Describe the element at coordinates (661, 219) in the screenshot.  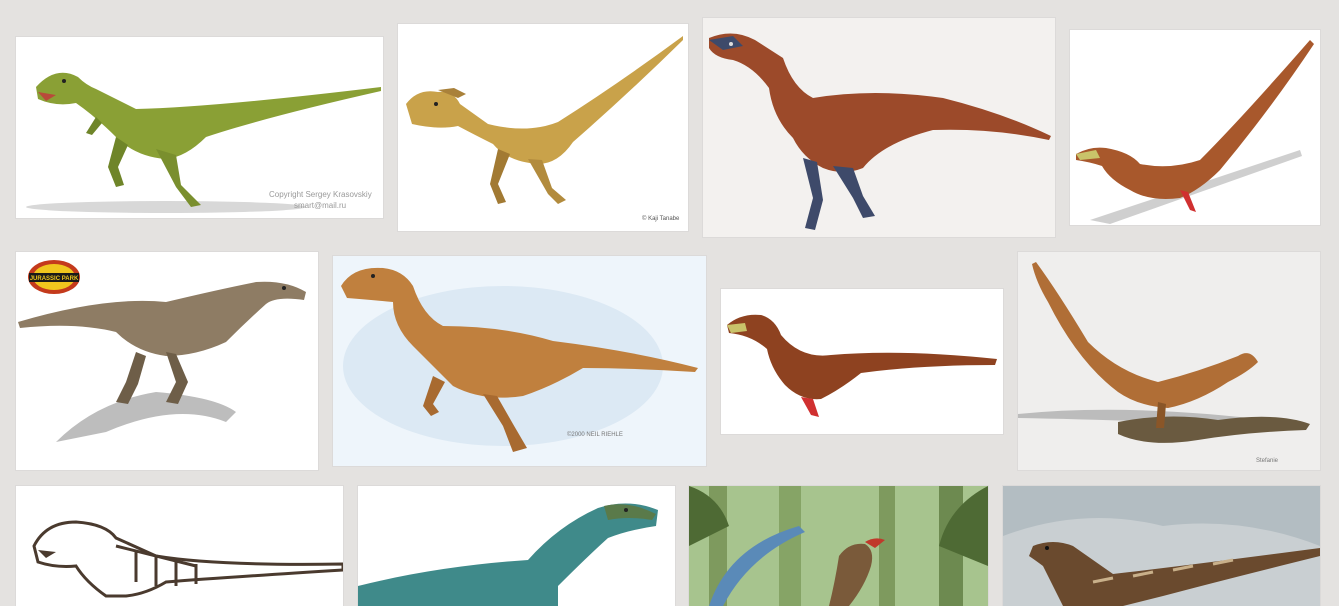
I see `image-credit: © Kaji Tanabe` at that location.